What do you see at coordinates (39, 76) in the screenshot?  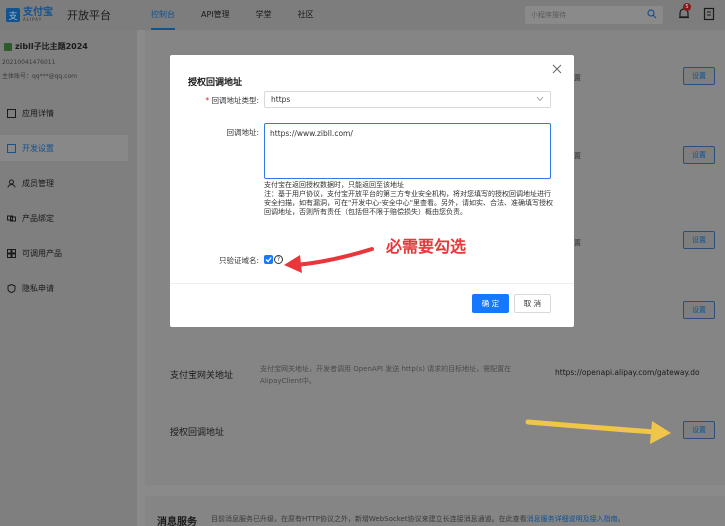 I see `app-owner: 主体账号：qq***@qq.com` at bounding box center [39, 76].